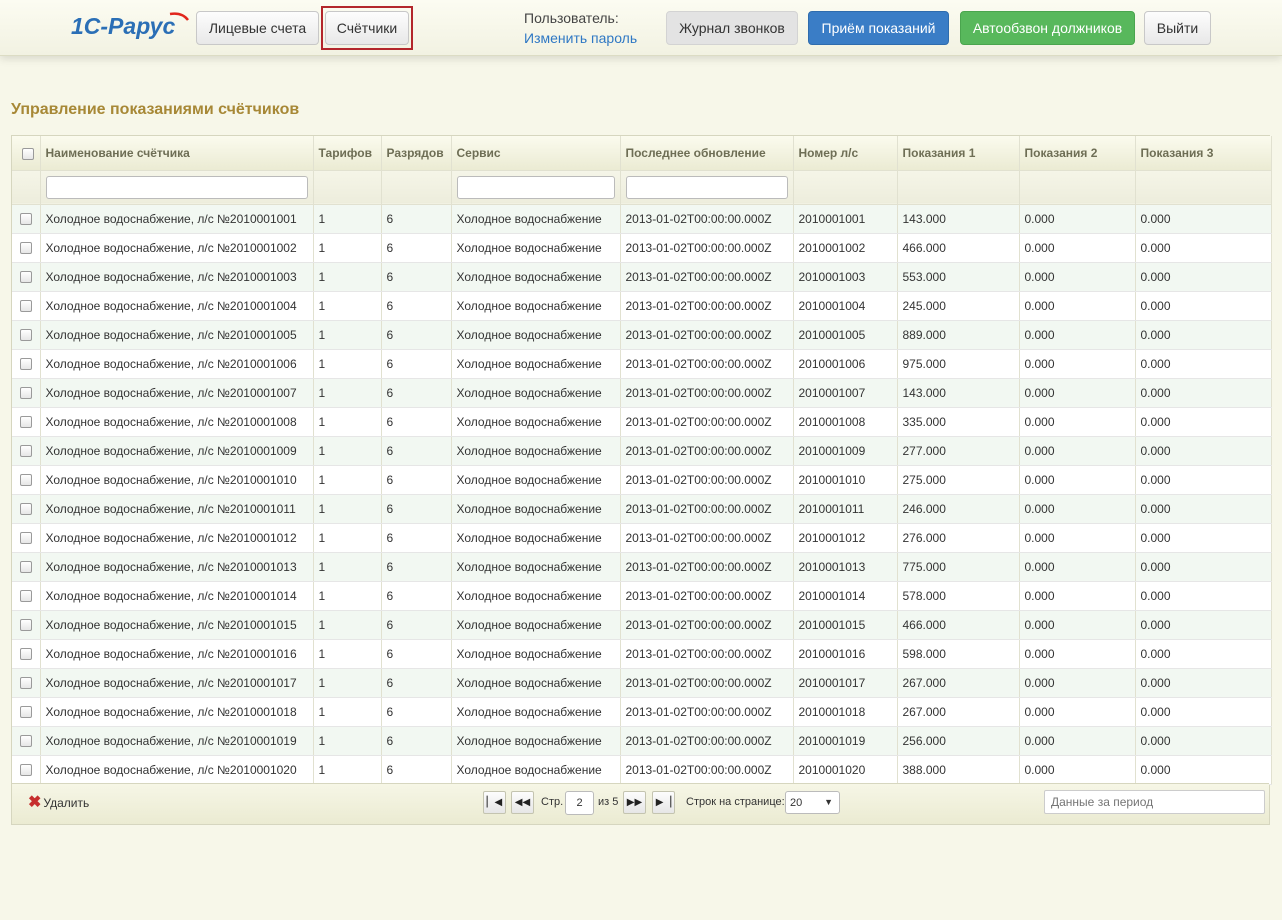 This screenshot has width=1282, height=920. What do you see at coordinates (367, 28) in the screenshot?
I see `tab-meters: Счётчики` at bounding box center [367, 28].